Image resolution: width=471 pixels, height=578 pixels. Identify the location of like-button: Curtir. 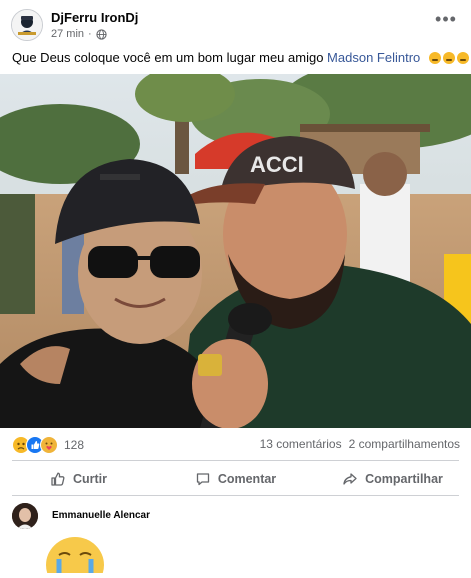
(78, 479).